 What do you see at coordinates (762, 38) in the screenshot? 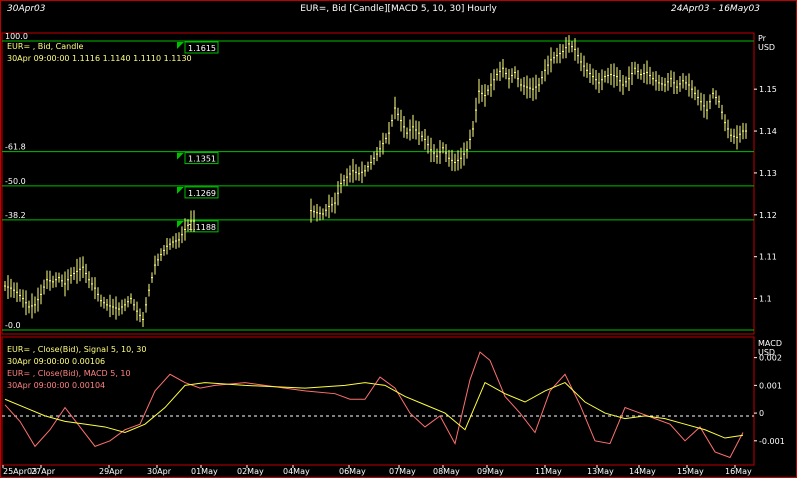
I see `price-unit-label: Pr` at bounding box center [762, 38].